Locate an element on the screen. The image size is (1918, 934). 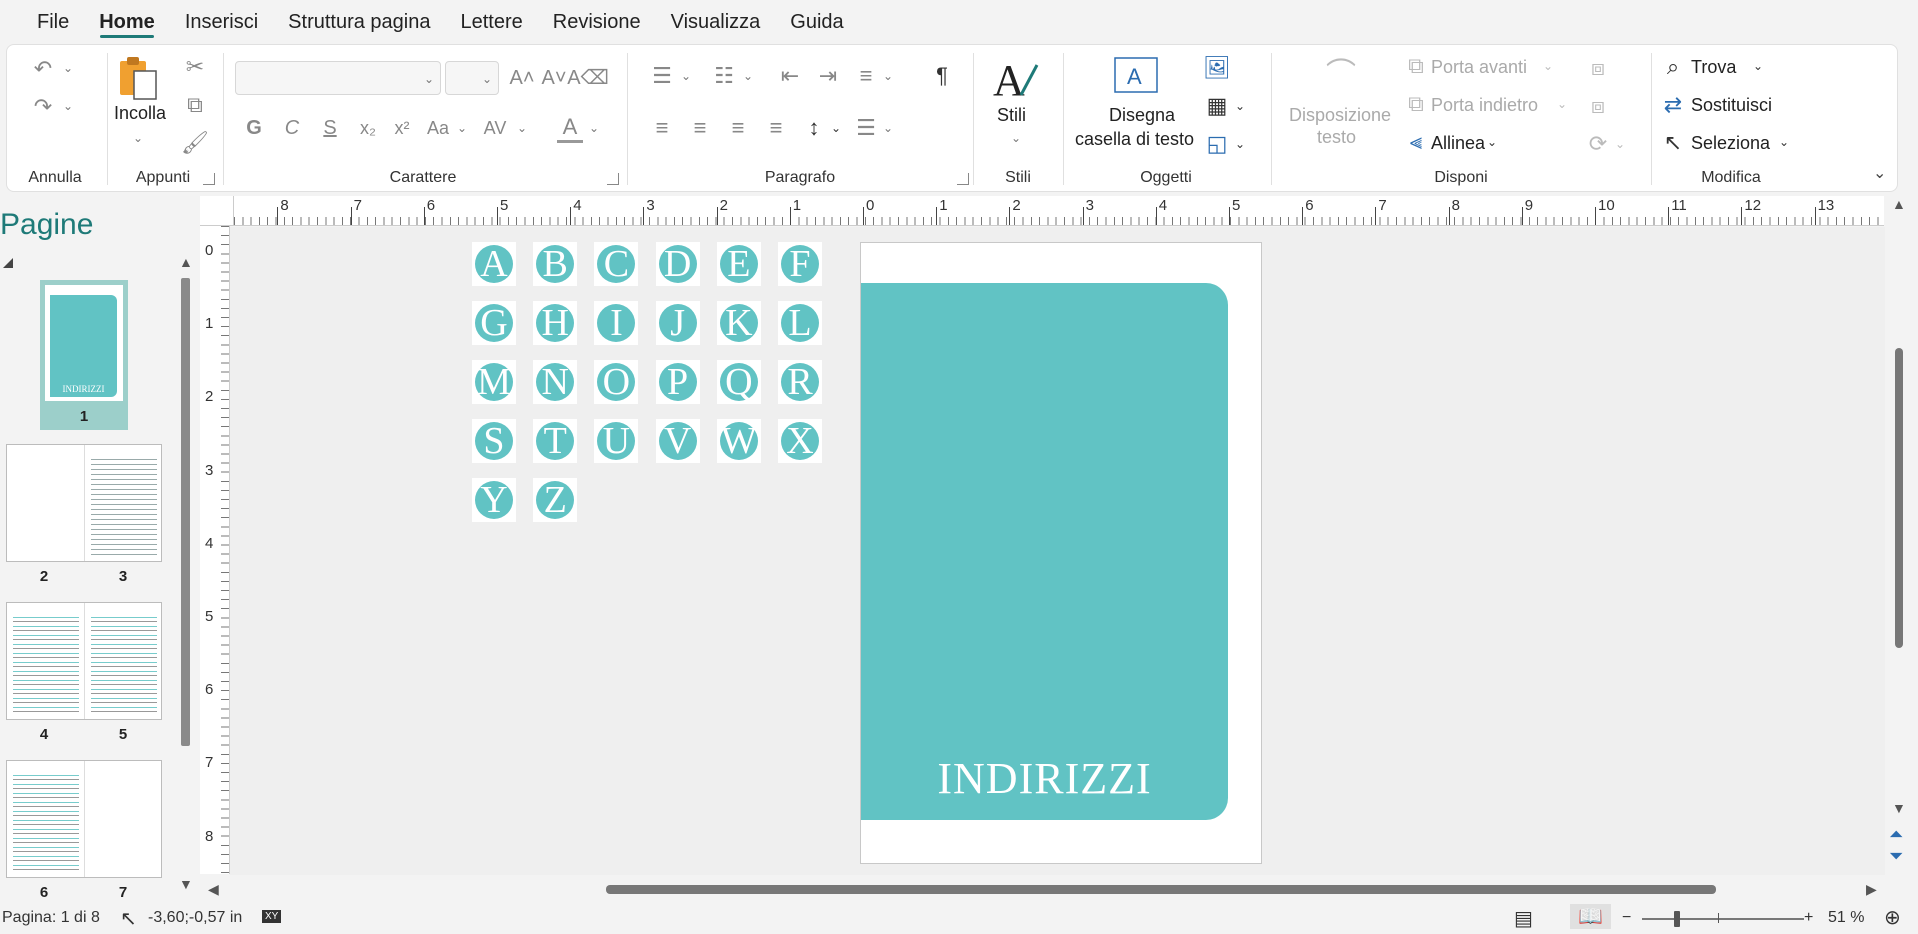
letter-tile-q: Q is located at coordinates (738, 382).